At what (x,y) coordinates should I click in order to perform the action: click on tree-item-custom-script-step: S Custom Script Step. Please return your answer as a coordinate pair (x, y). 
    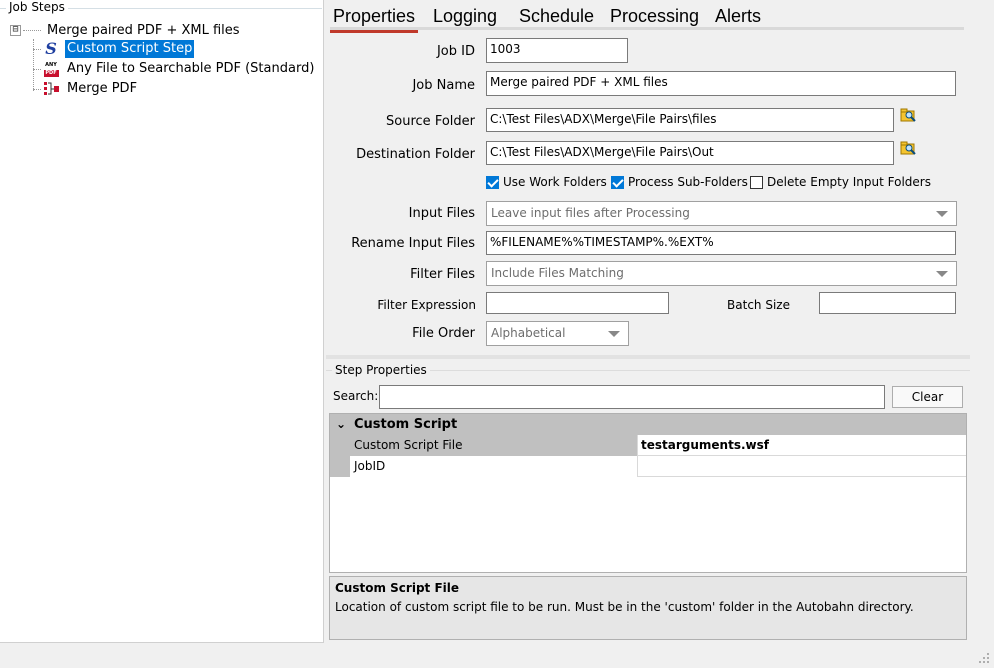
    Looking at the image, I should click on (114, 49).